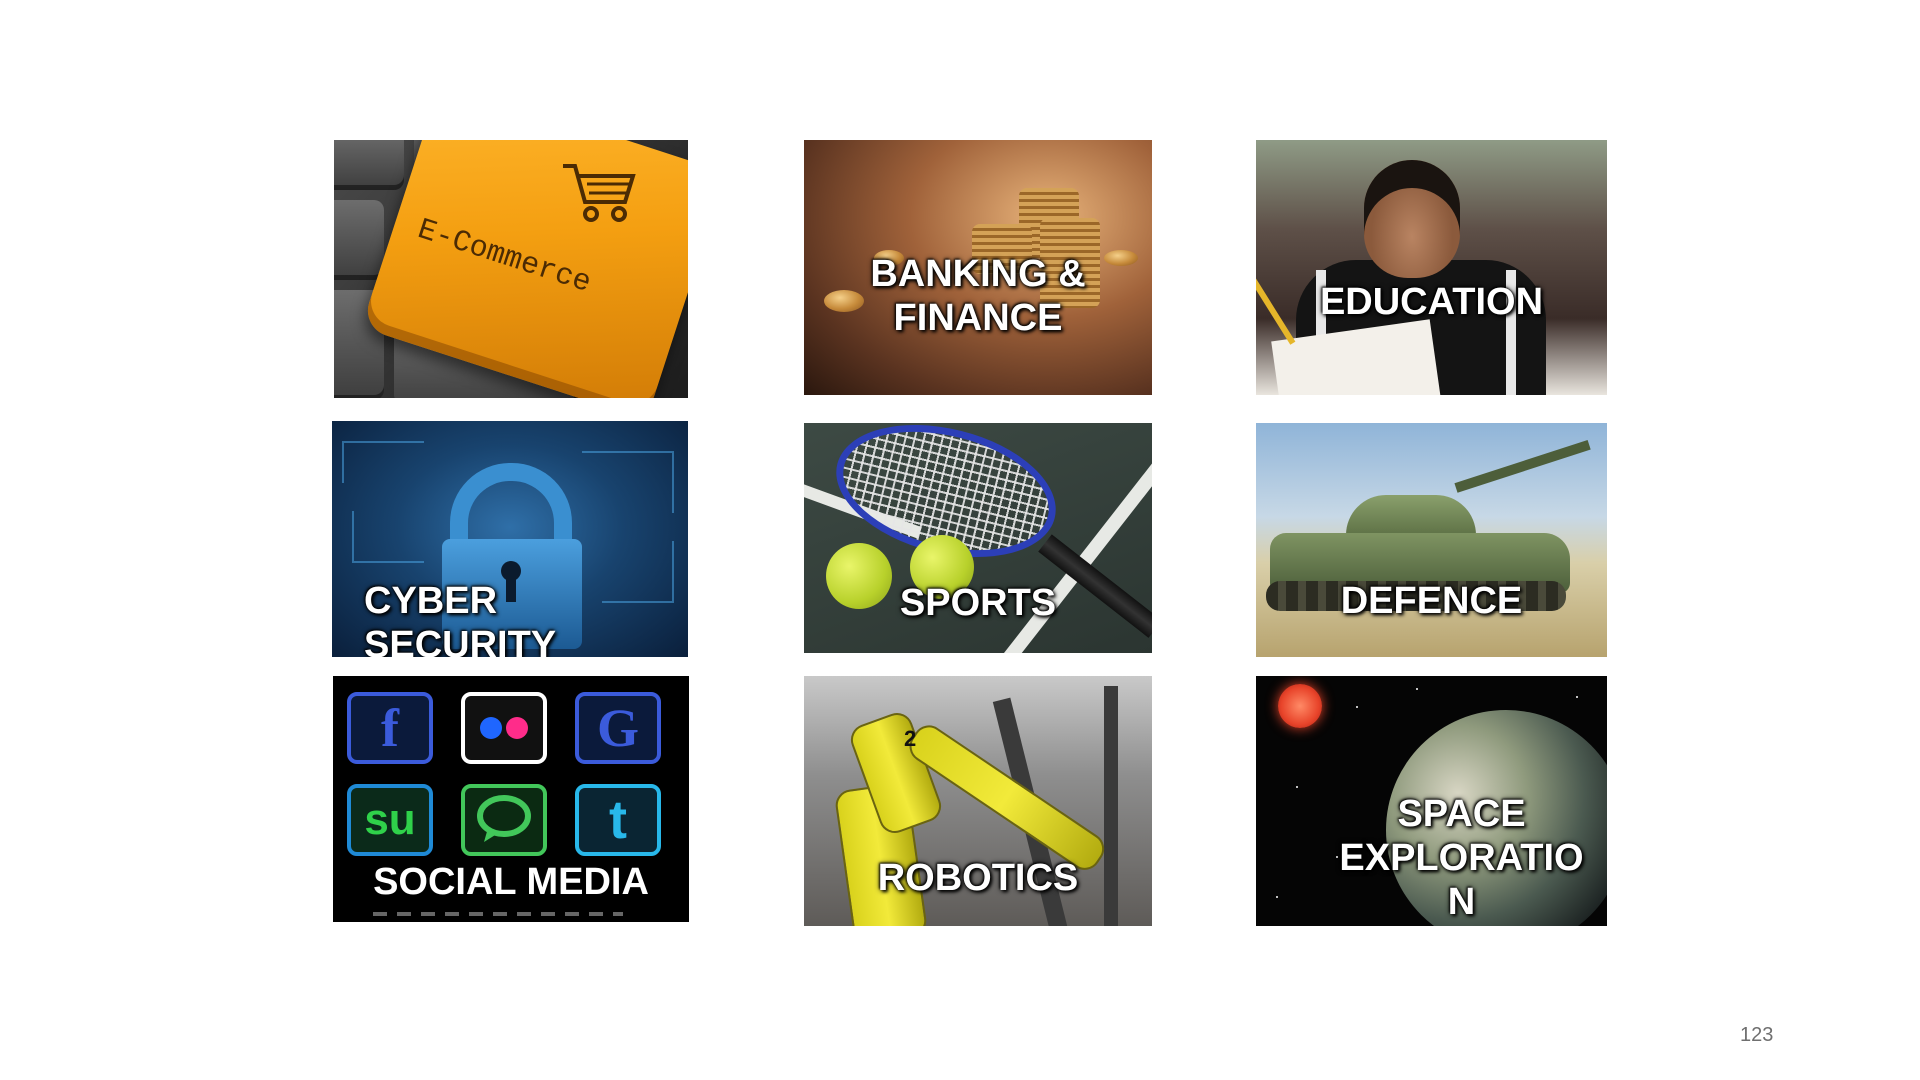 The width and height of the screenshot is (1920, 1080). I want to click on sports-tile: SPORTS, so click(978, 538).